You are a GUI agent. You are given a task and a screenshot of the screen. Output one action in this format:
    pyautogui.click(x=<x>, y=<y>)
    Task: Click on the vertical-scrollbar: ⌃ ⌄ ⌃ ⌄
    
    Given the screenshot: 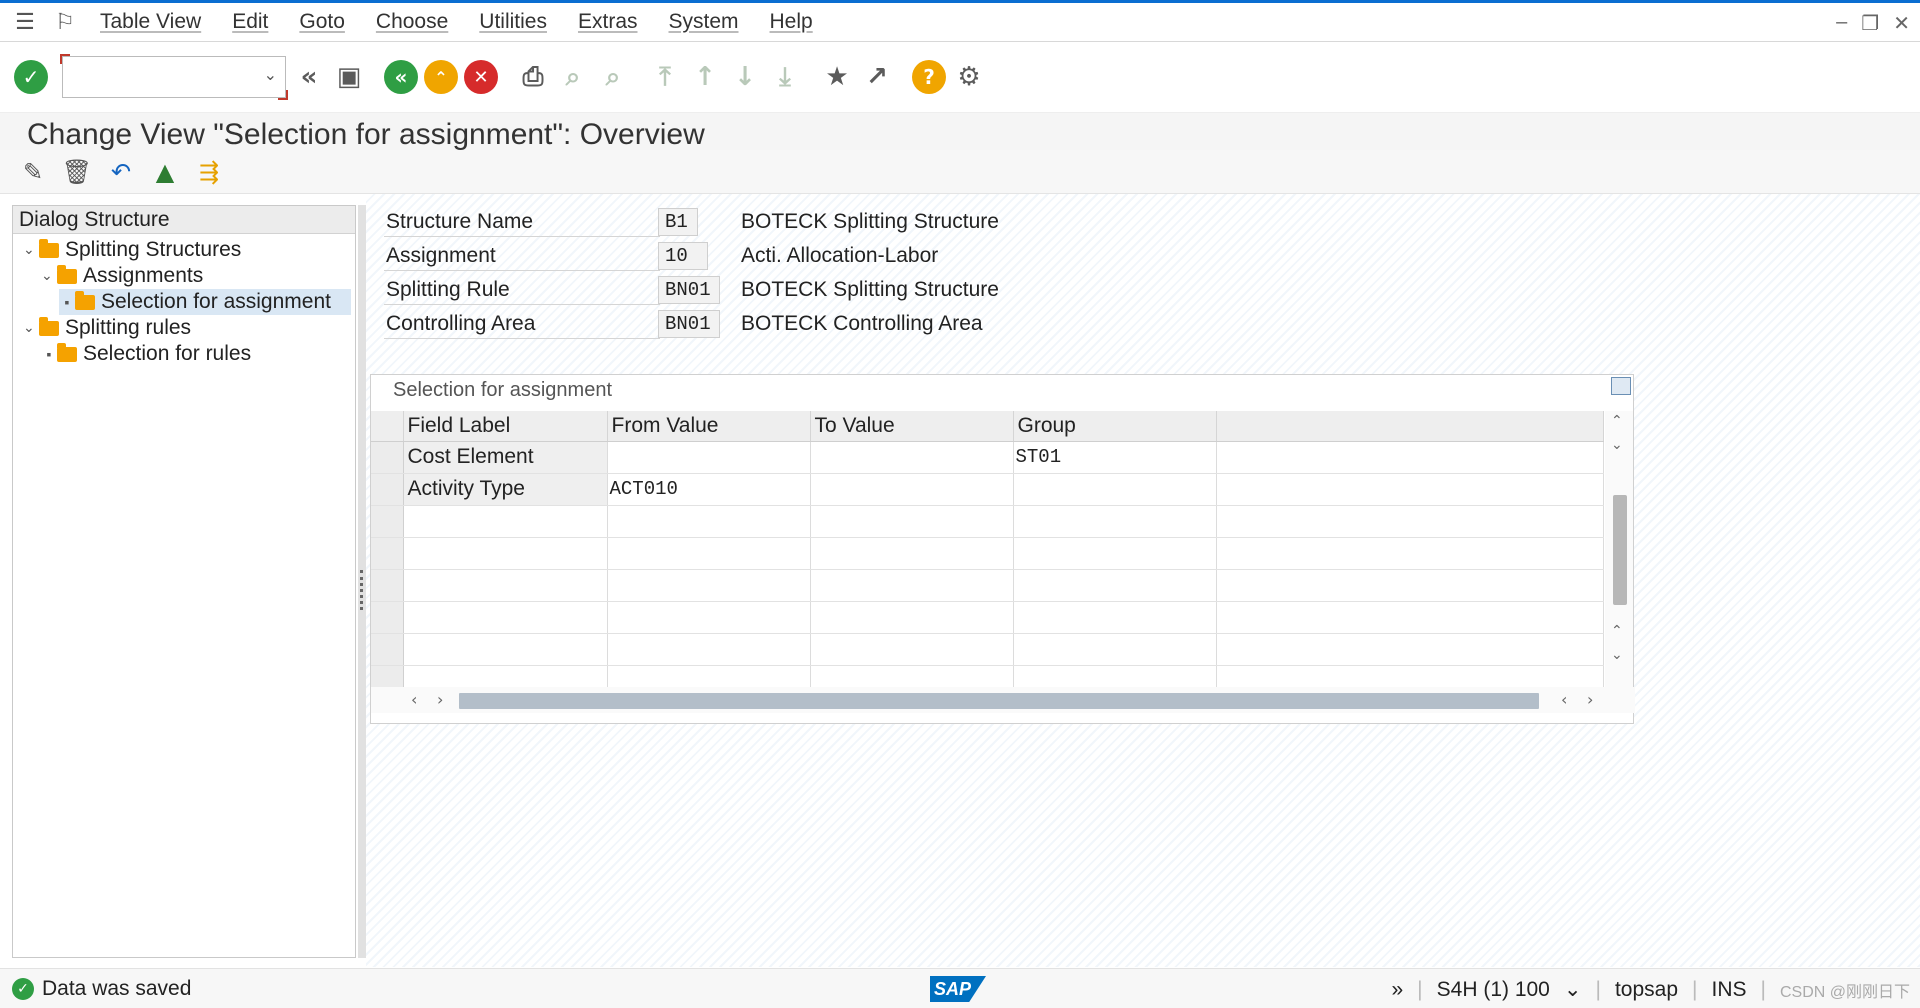 What is the action you would take?
    pyautogui.click(x=1619, y=549)
    